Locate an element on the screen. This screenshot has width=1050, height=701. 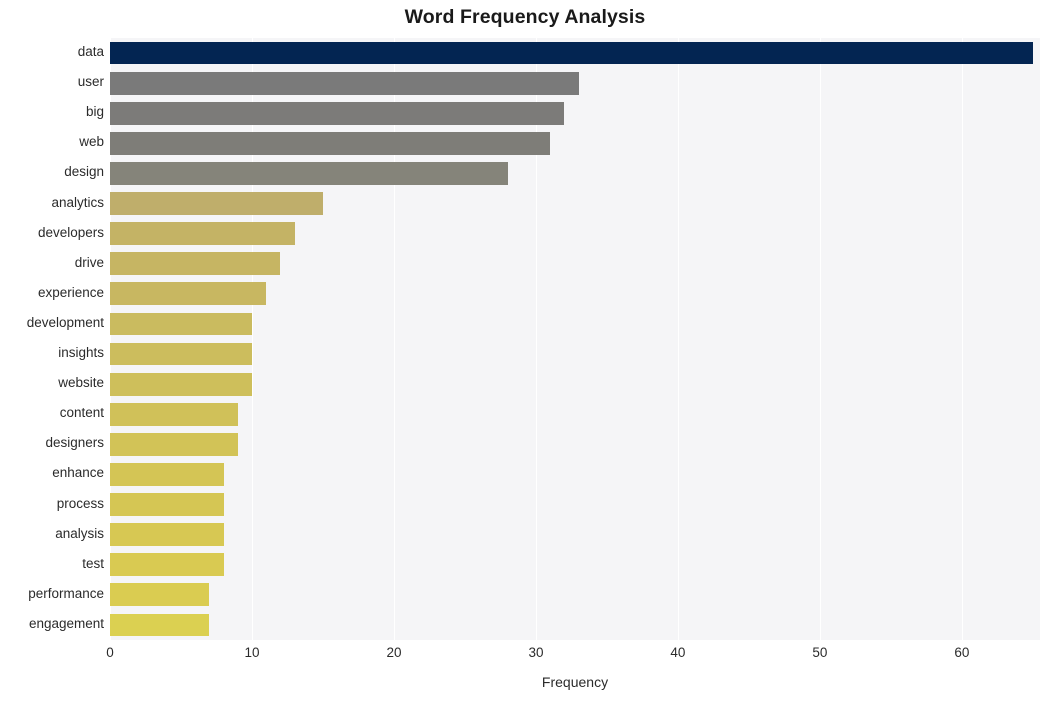
bar-insights is located at coordinates (181, 354).